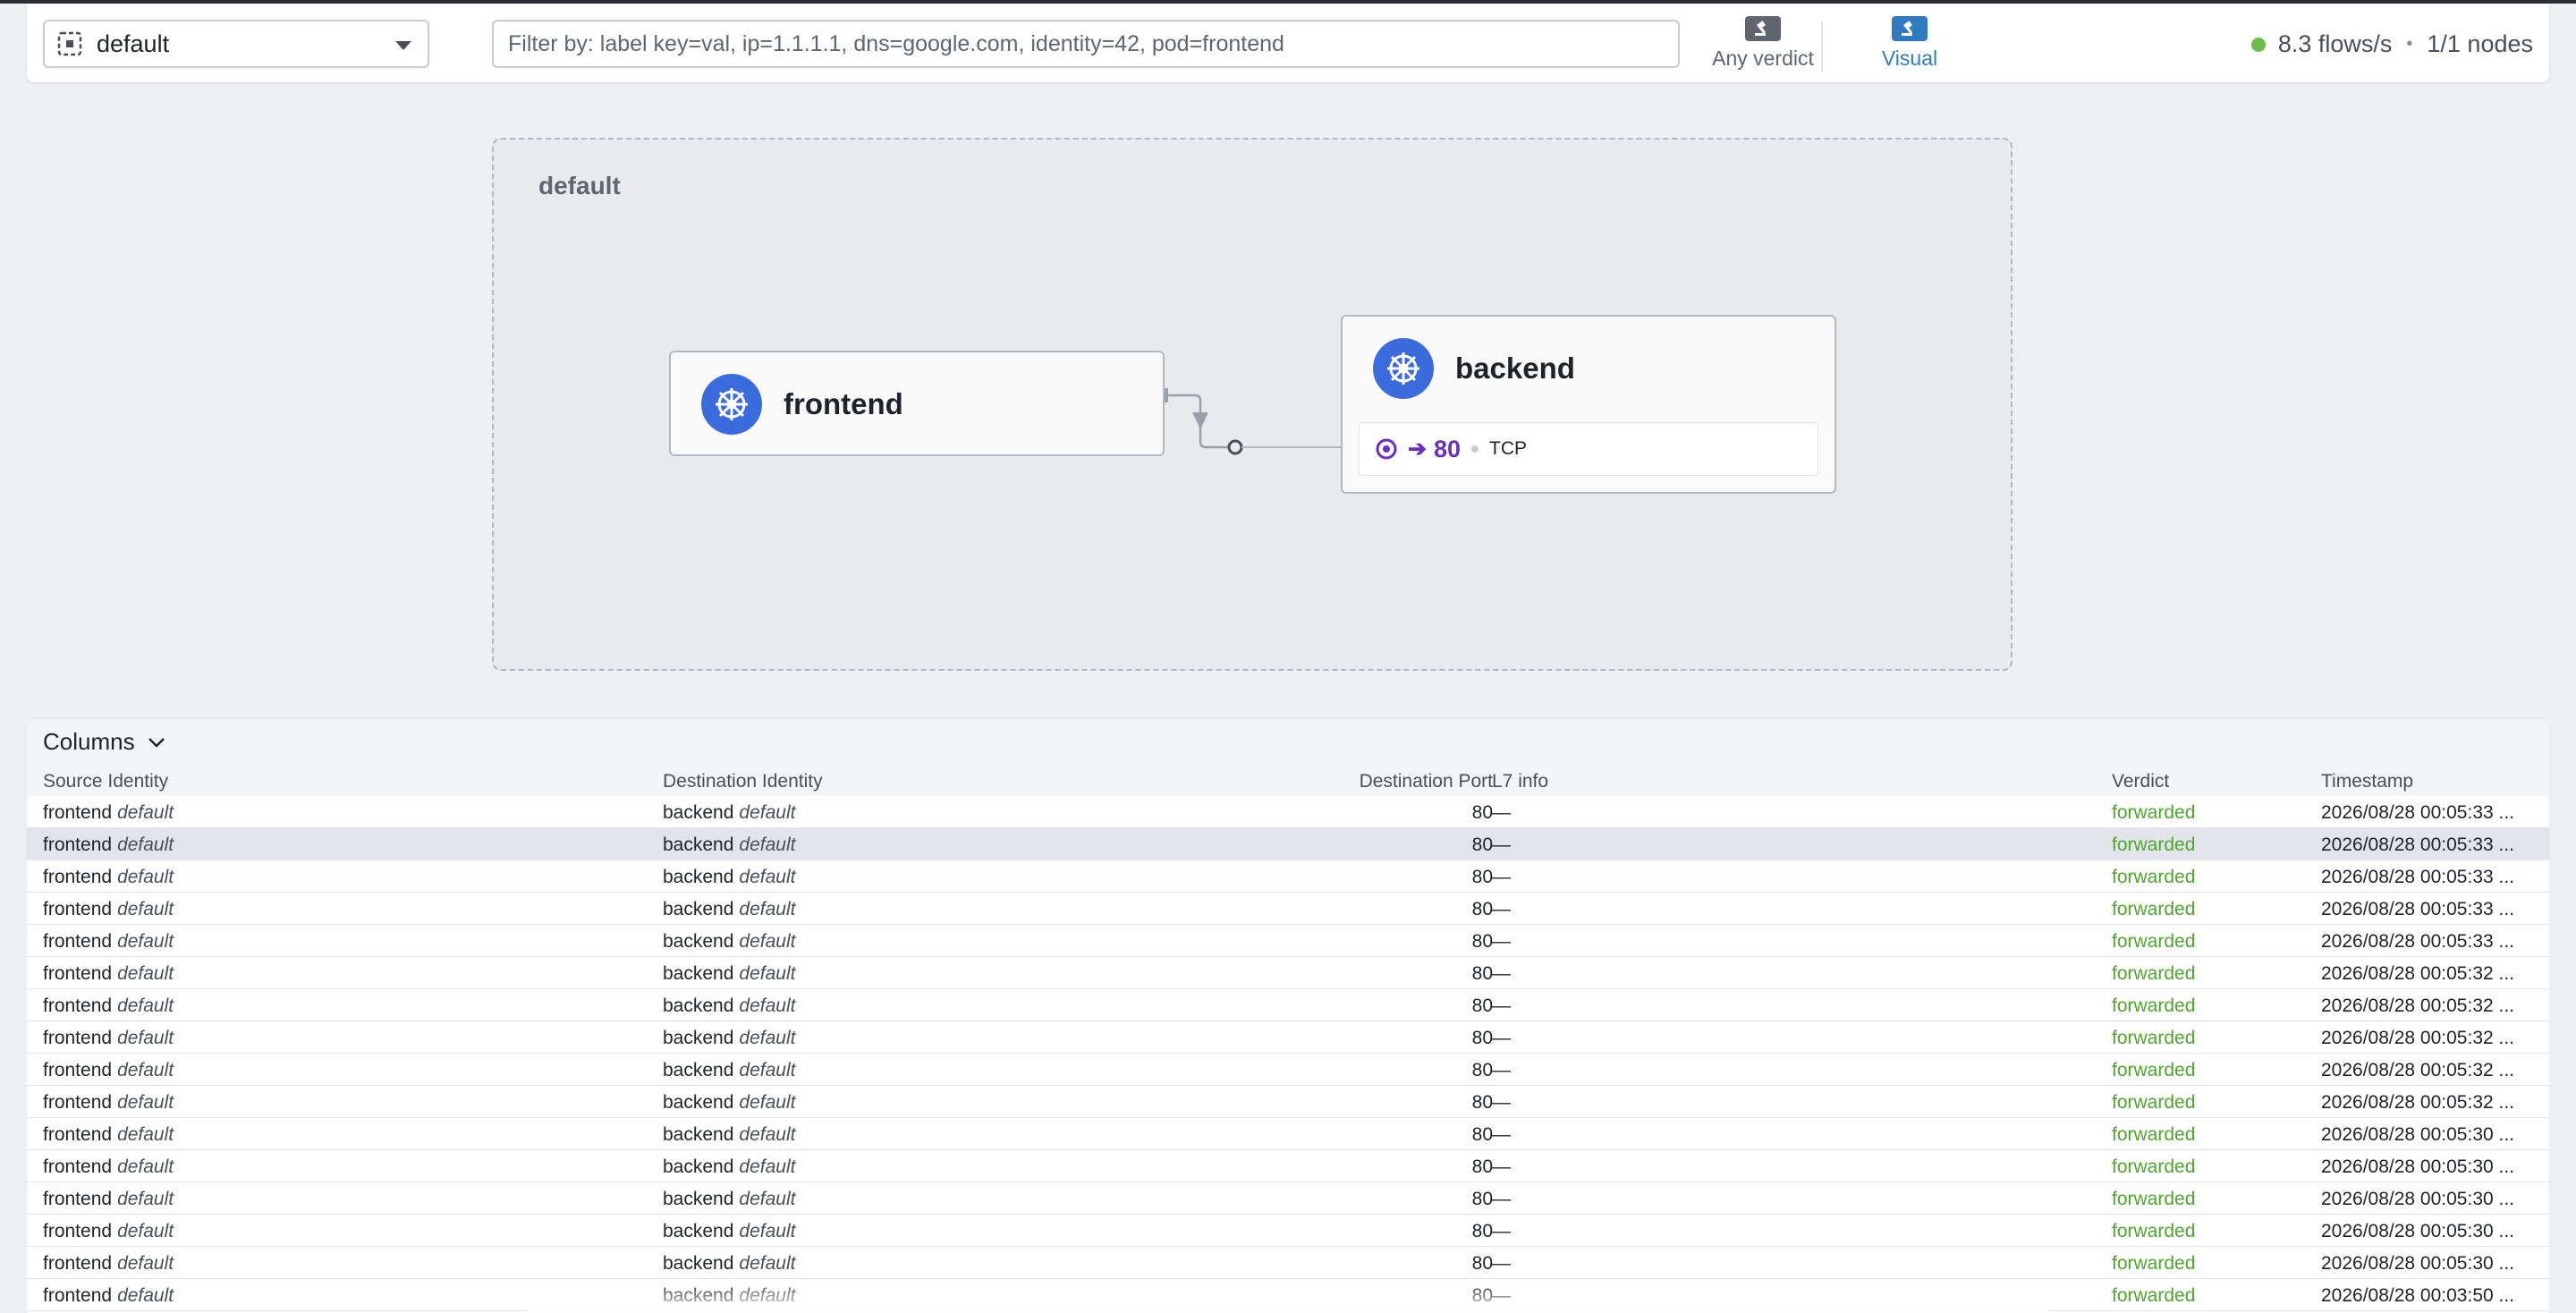 Image resolution: width=2576 pixels, height=1313 pixels. What do you see at coordinates (1475, 449) in the screenshot?
I see `port-separator-dot` at bounding box center [1475, 449].